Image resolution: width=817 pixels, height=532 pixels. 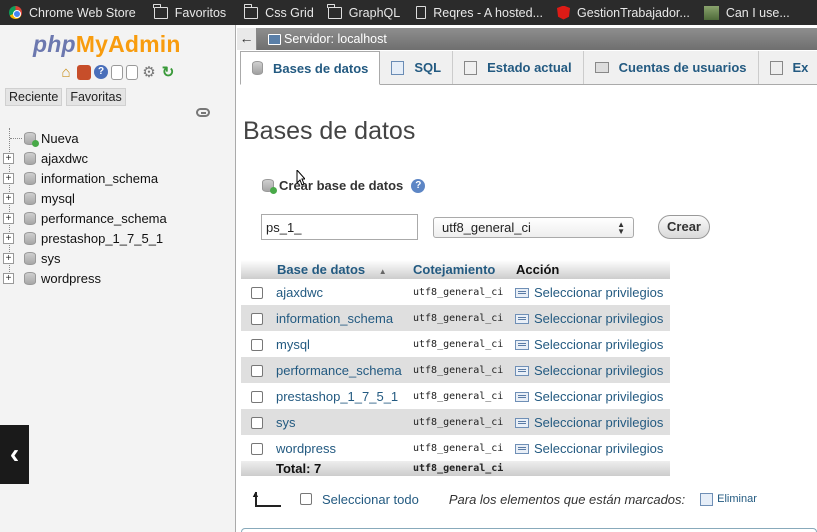 I want to click on select-all-checkbox, so click(x=306, y=499).